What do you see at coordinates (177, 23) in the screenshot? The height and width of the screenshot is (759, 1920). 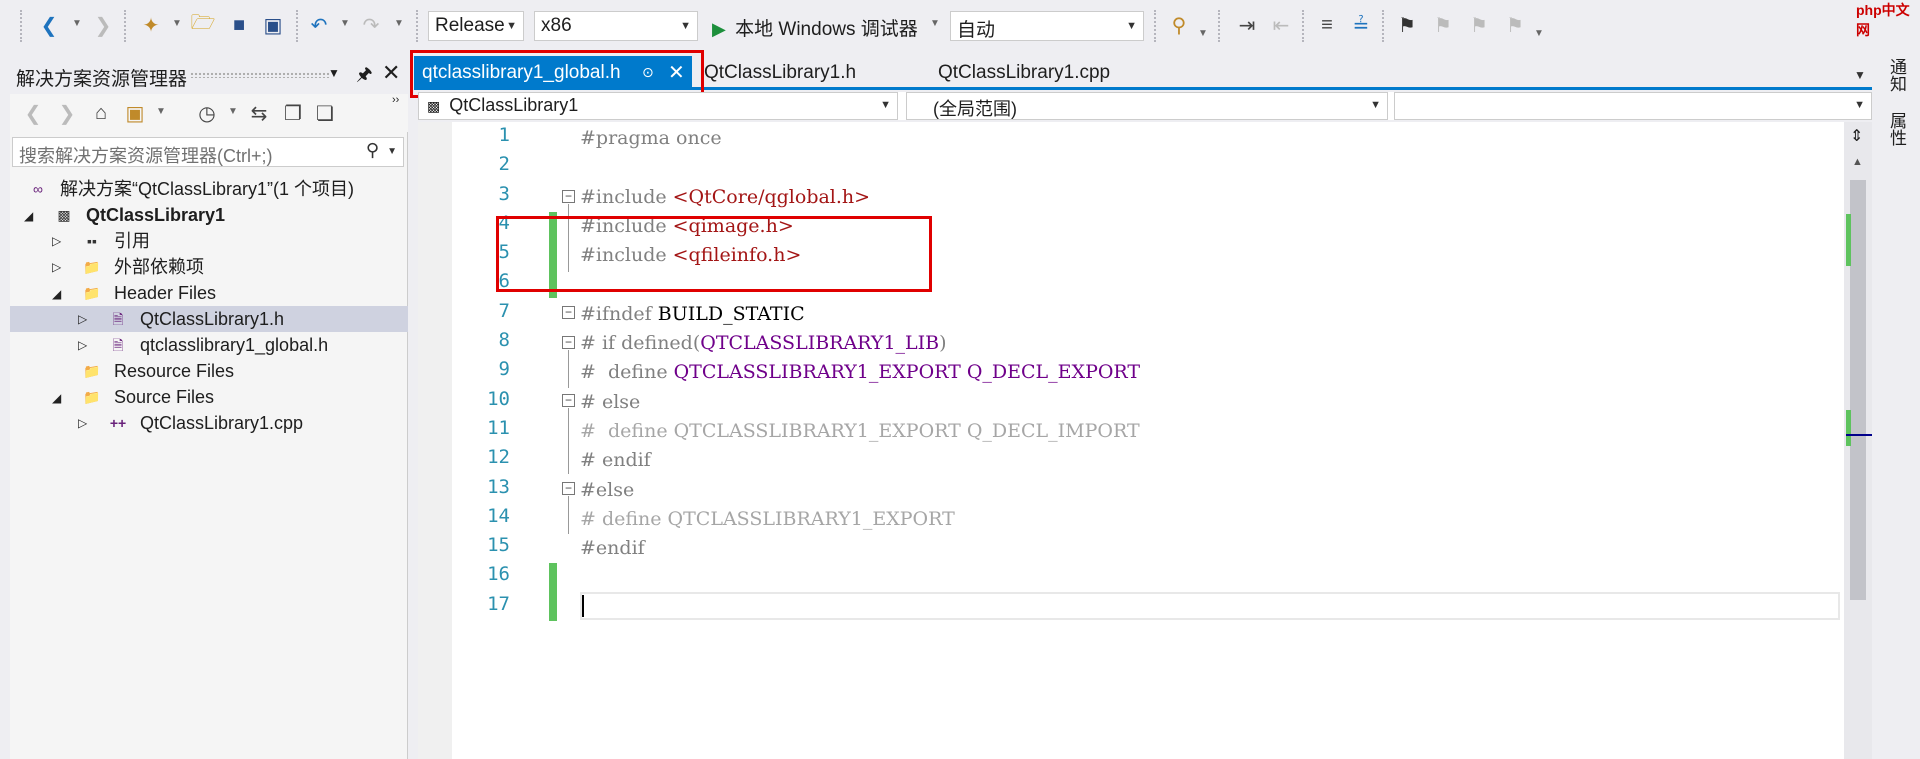 I see `new-project-dropdown-icon: ▼` at bounding box center [177, 23].